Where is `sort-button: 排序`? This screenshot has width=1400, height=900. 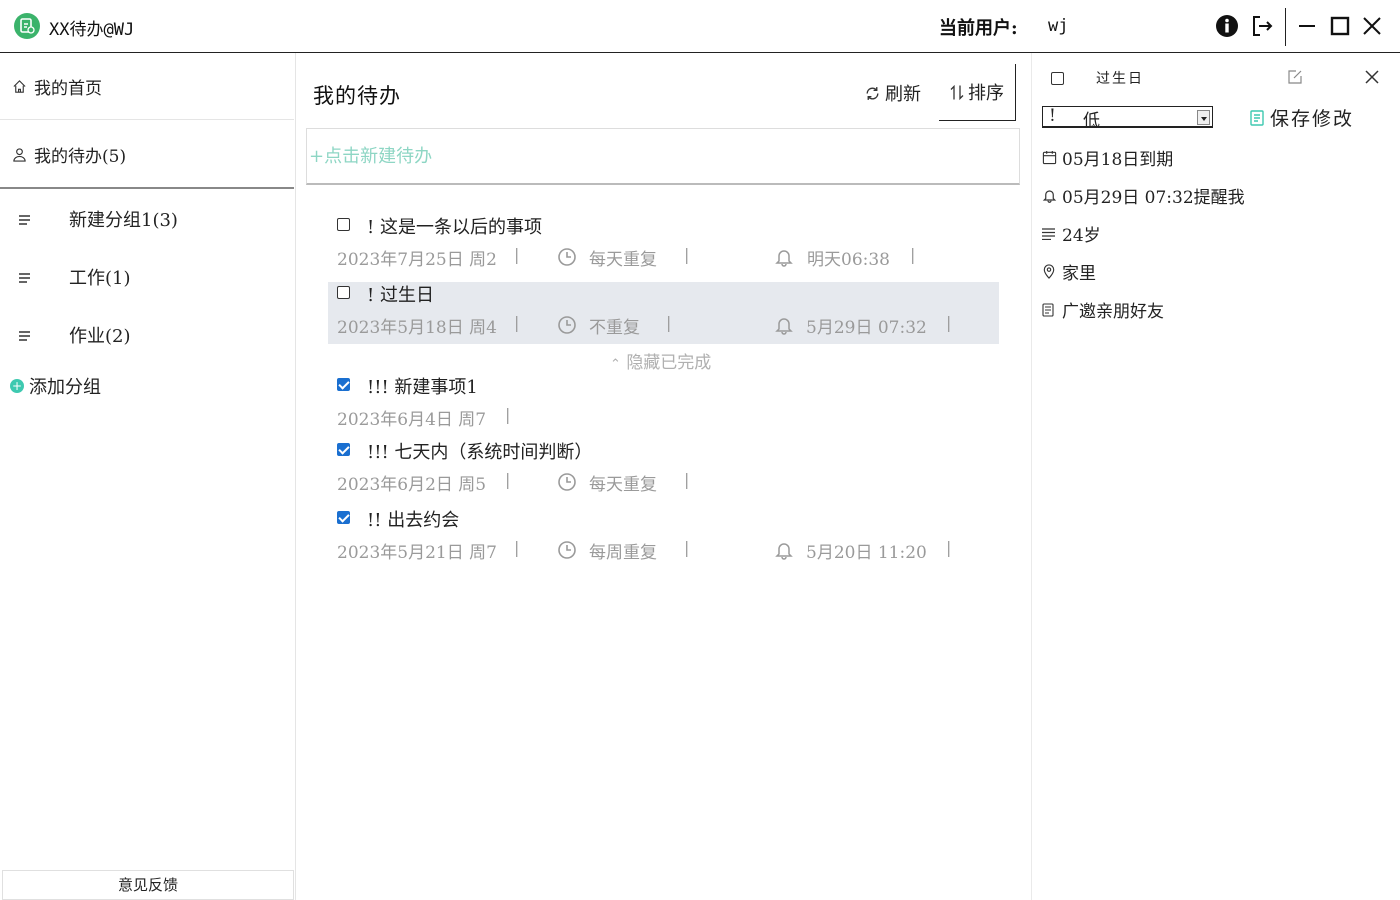 sort-button: 排序 is located at coordinates (977, 92).